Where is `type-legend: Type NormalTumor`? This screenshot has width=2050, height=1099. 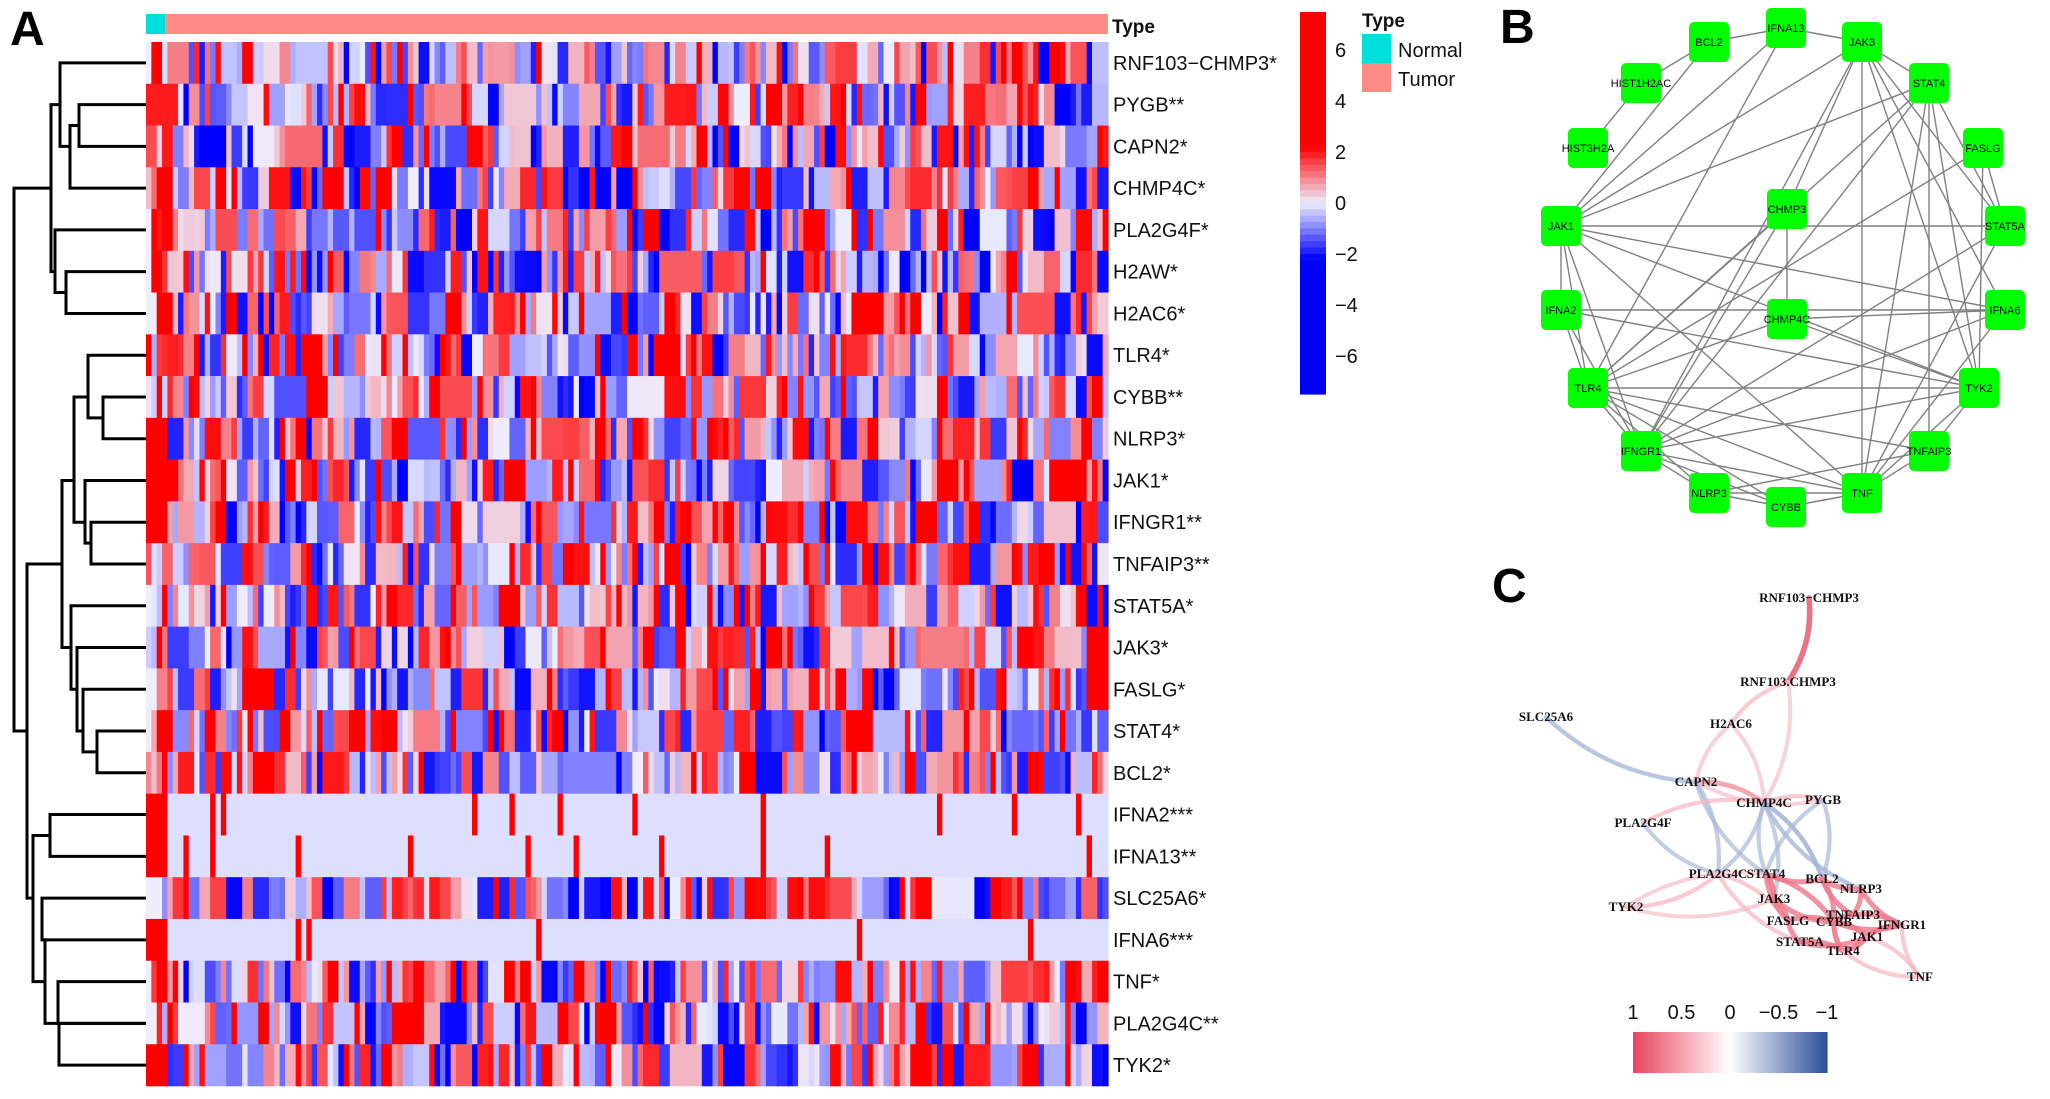 type-legend: Type NormalTumor is located at coordinates (1412, 51).